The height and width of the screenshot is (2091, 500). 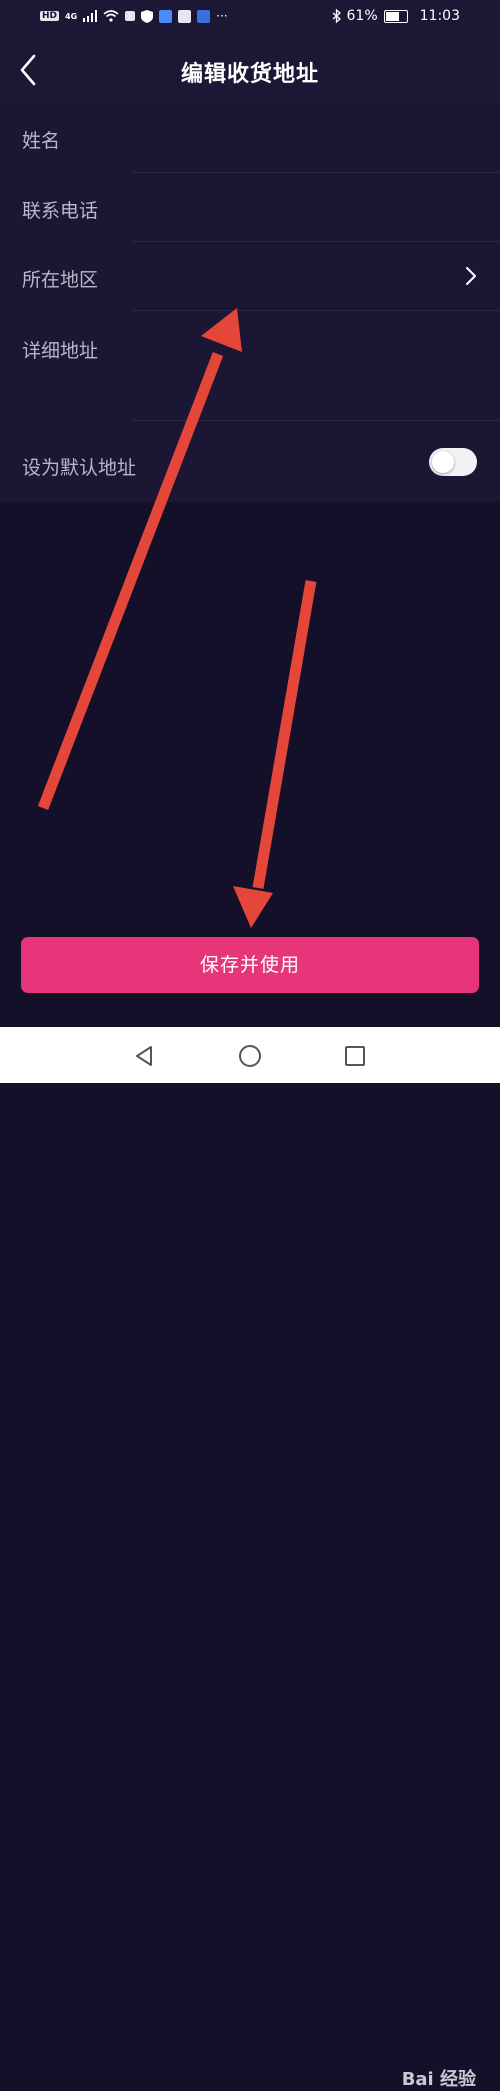 I want to click on more-status-indicator: ···, so click(x=222, y=16).